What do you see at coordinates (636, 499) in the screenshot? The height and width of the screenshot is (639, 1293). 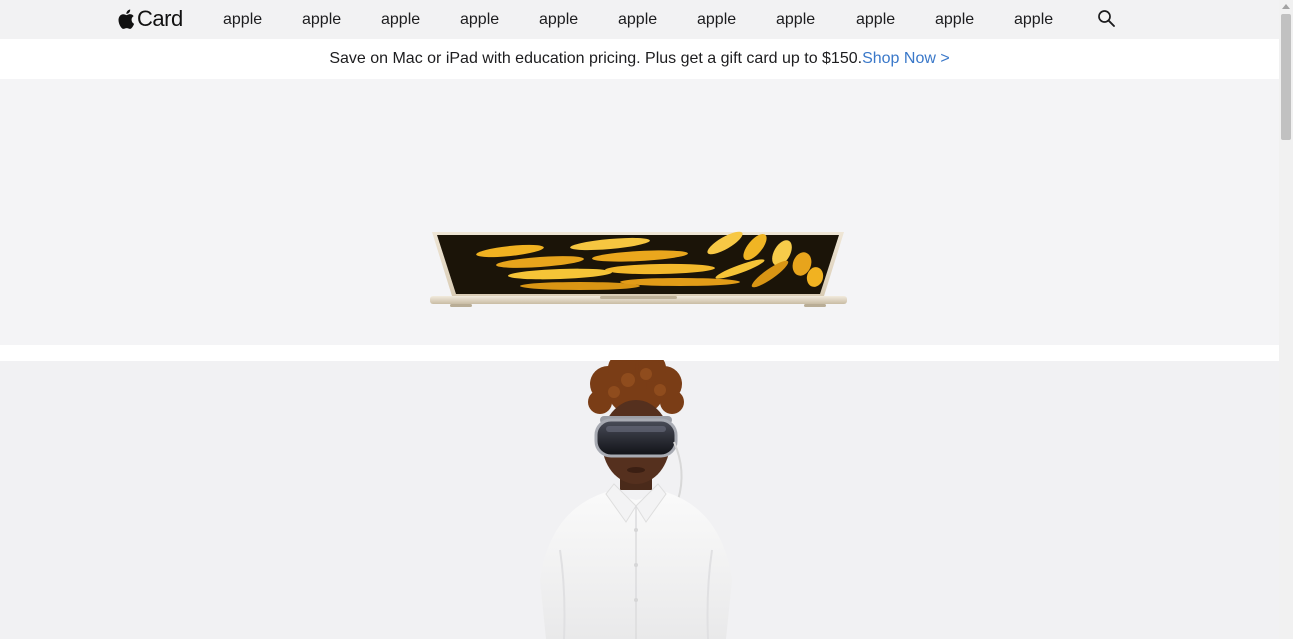 I see `person-headset-image` at bounding box center [636, 499].